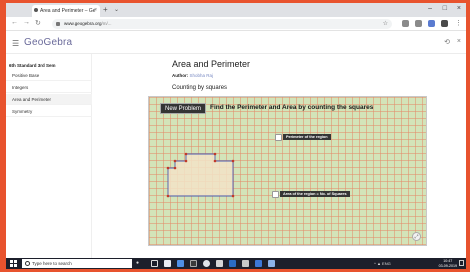 Image resolution: width=470 pixels, height=272 pixels. I want to click on activity-subtitle: Counting by squares, so click(200, 88).